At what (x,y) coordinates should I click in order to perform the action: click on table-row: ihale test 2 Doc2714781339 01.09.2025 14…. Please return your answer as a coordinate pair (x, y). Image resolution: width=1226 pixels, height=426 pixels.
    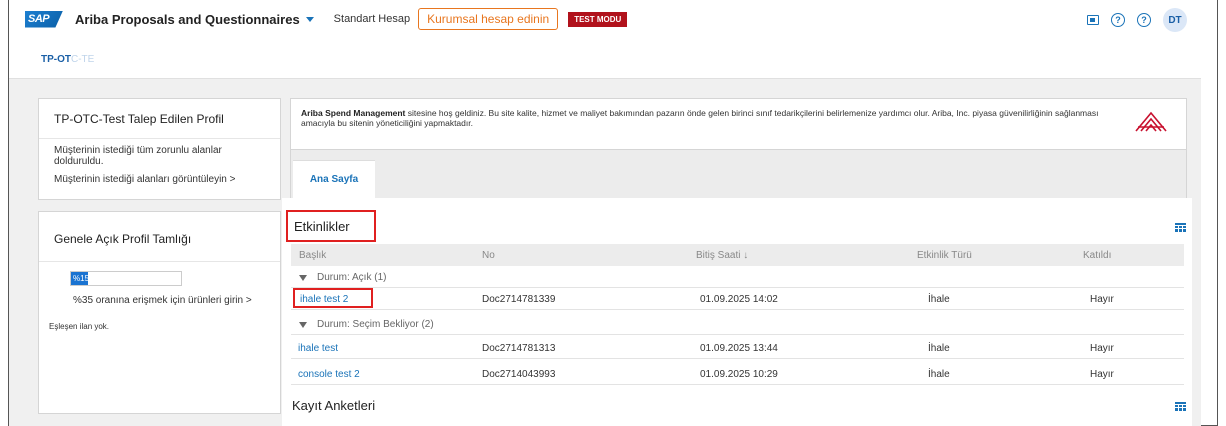
    Looking at the image, I should click on (737, 299).